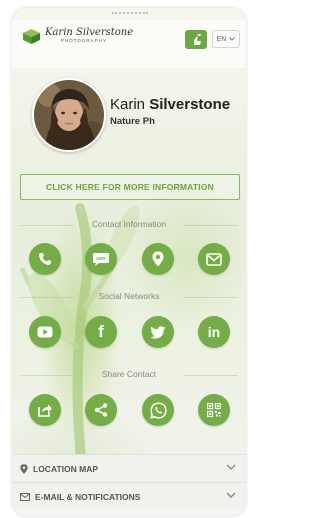 This screenshot has width=320, height=518. I want to click on share-button, so click(196, 39).